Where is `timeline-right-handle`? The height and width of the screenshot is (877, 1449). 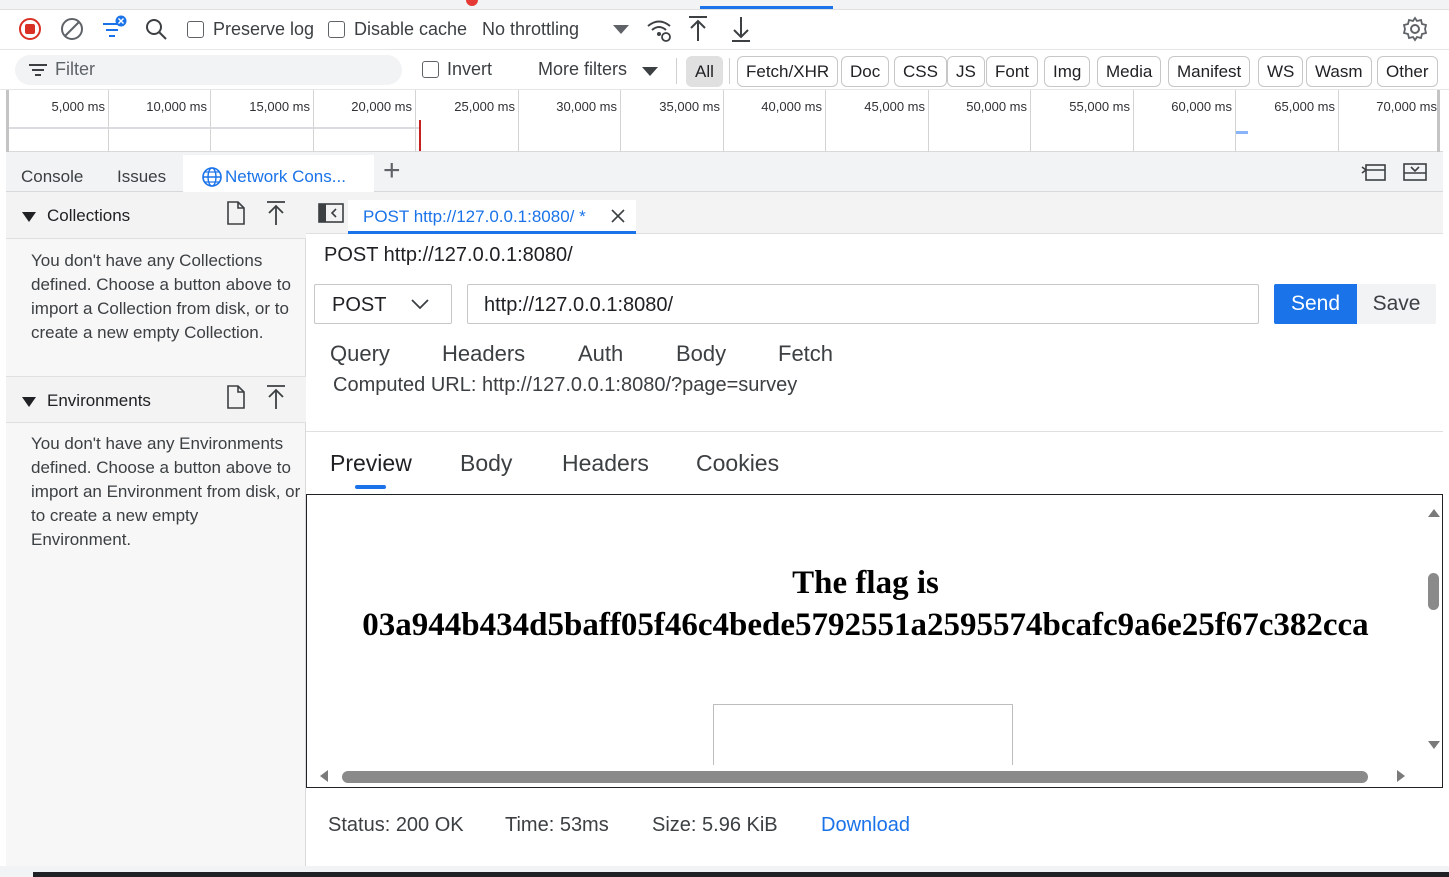 timeline-right-handle is located at coordinates (1438, 121).